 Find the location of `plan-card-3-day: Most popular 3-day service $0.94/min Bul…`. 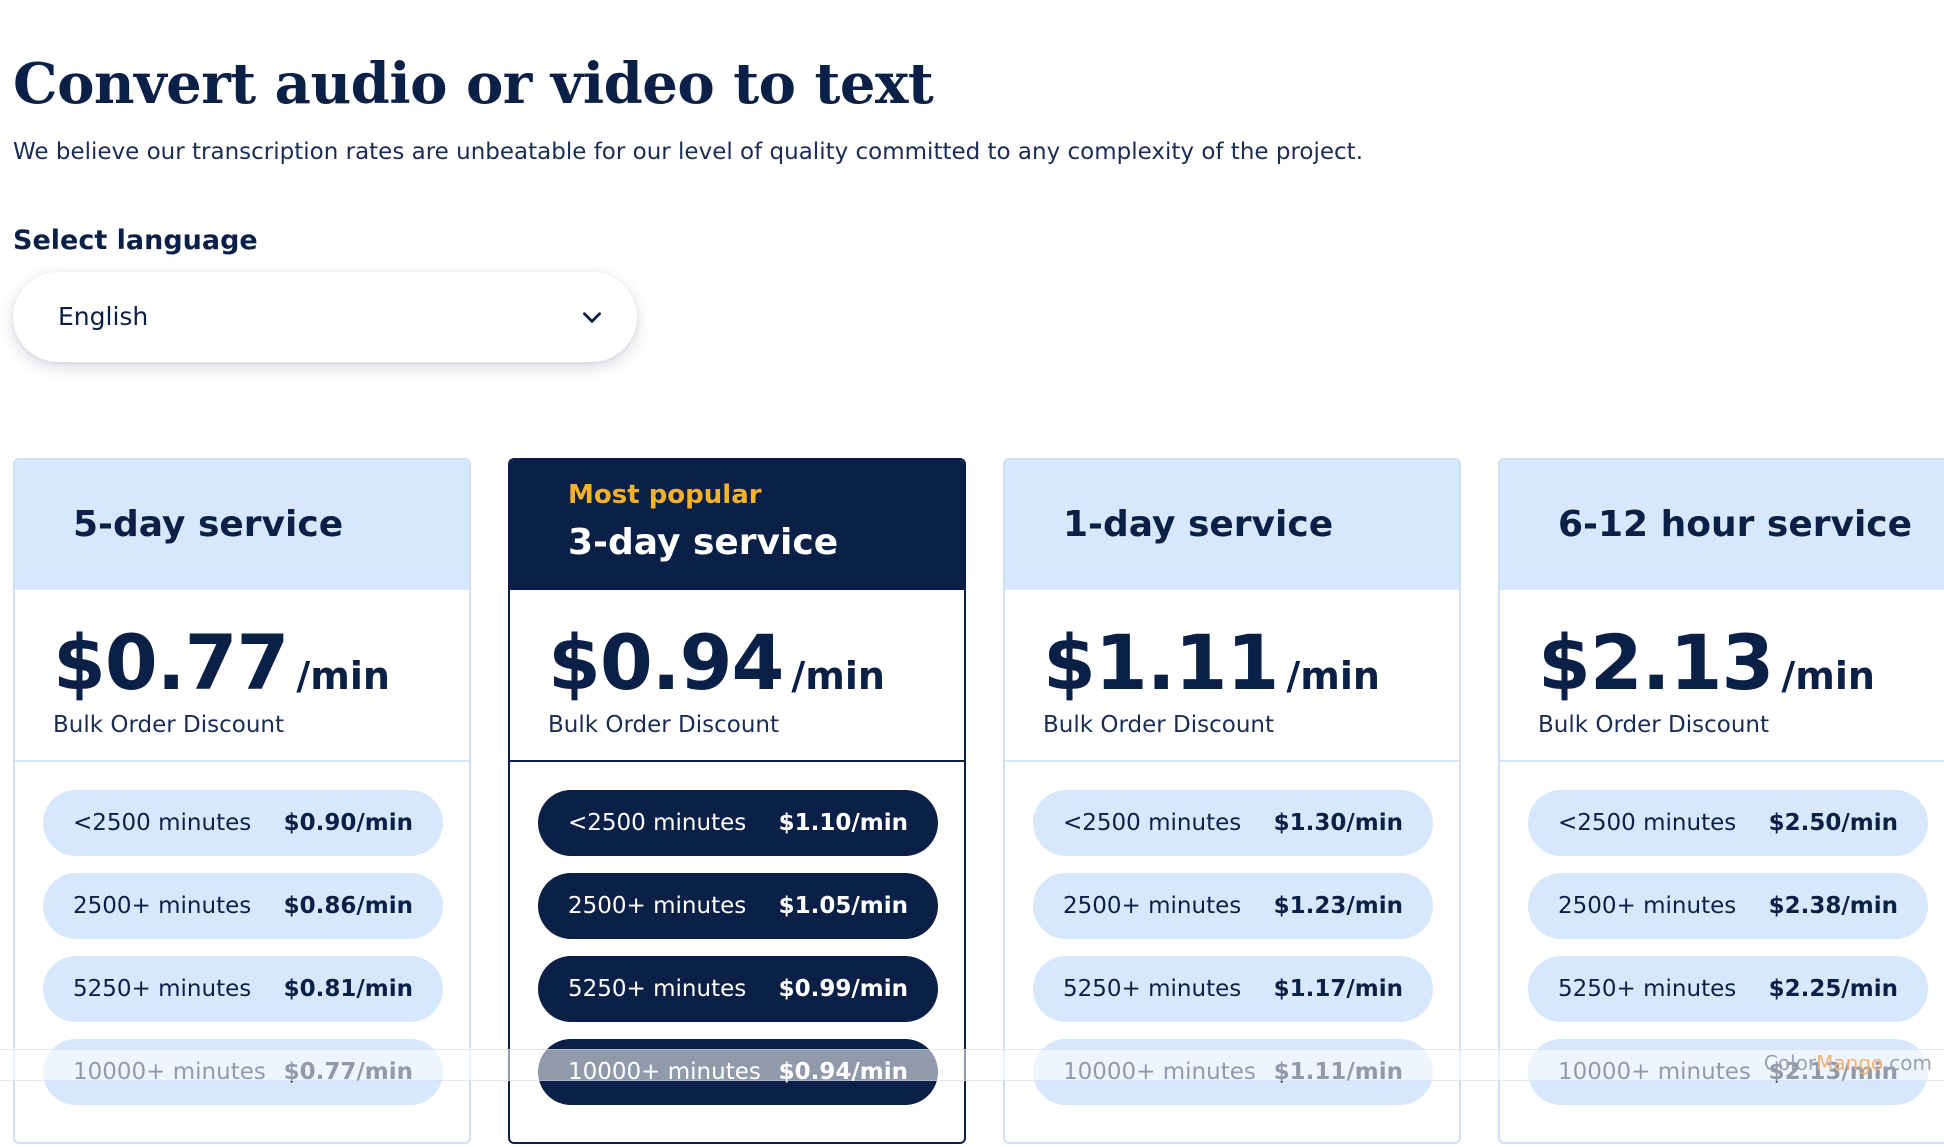

plan-card-3-day: Most popular 3-day service $0.94/min Bul… is located at coordinates (737, 801).